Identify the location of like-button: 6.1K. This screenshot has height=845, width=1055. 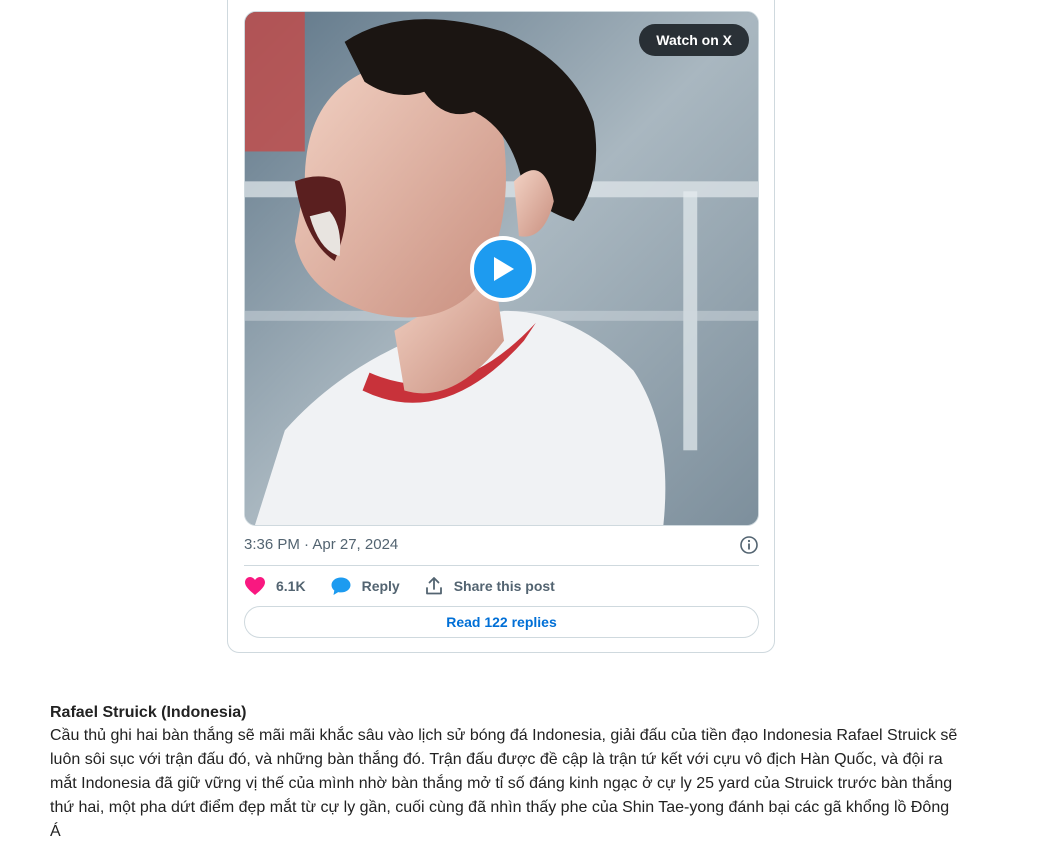
(275, 586).